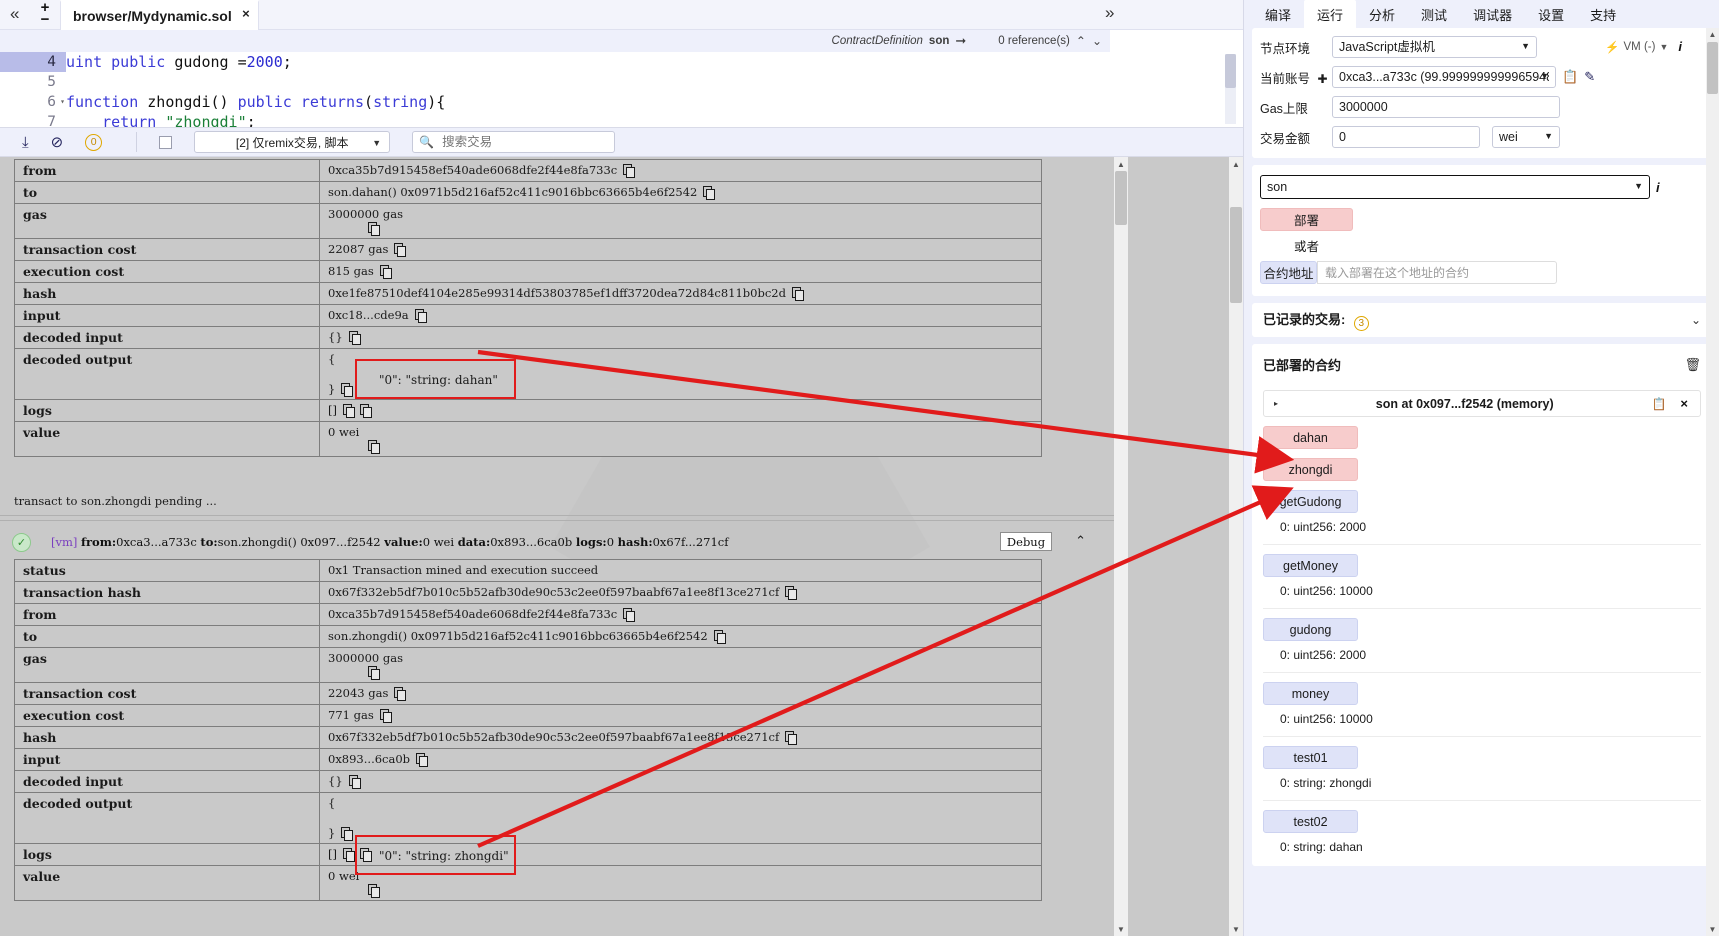 This screenshot has height=936, width=1719. What do you see at coordinates (166, 142) in the screenshot?
I see `listen-network-checkbox` at bounding box center [166, 142].